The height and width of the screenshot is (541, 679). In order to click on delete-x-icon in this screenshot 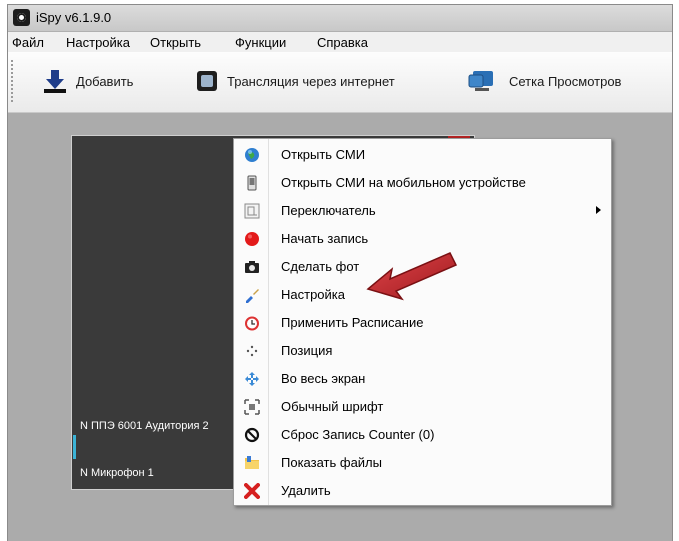, I will do `click(251, 490)`.